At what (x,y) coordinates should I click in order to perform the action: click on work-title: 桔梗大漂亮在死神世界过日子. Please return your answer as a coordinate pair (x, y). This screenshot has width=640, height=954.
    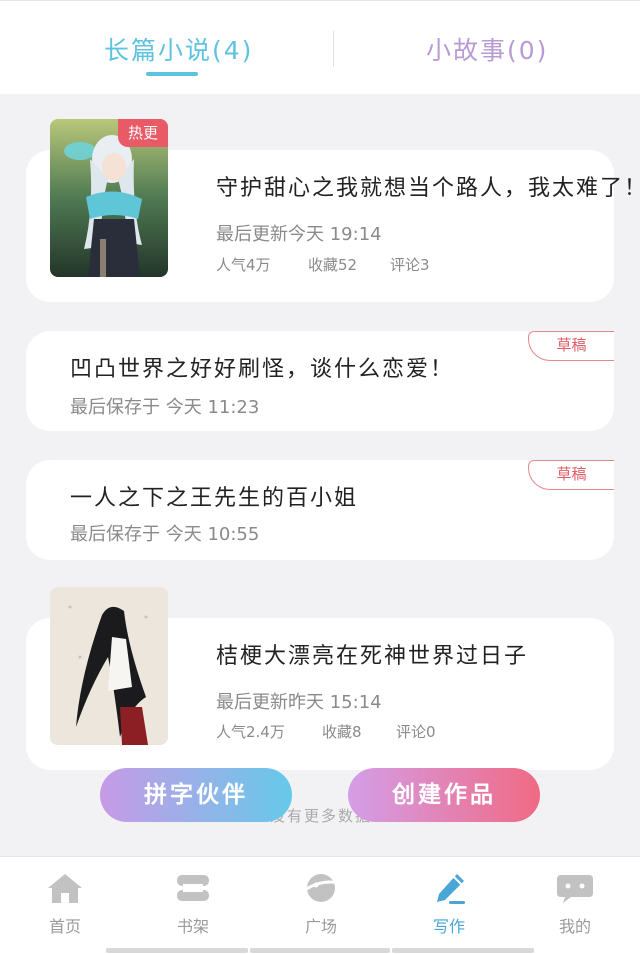
    Looking at the image, I should click on (372, 656).